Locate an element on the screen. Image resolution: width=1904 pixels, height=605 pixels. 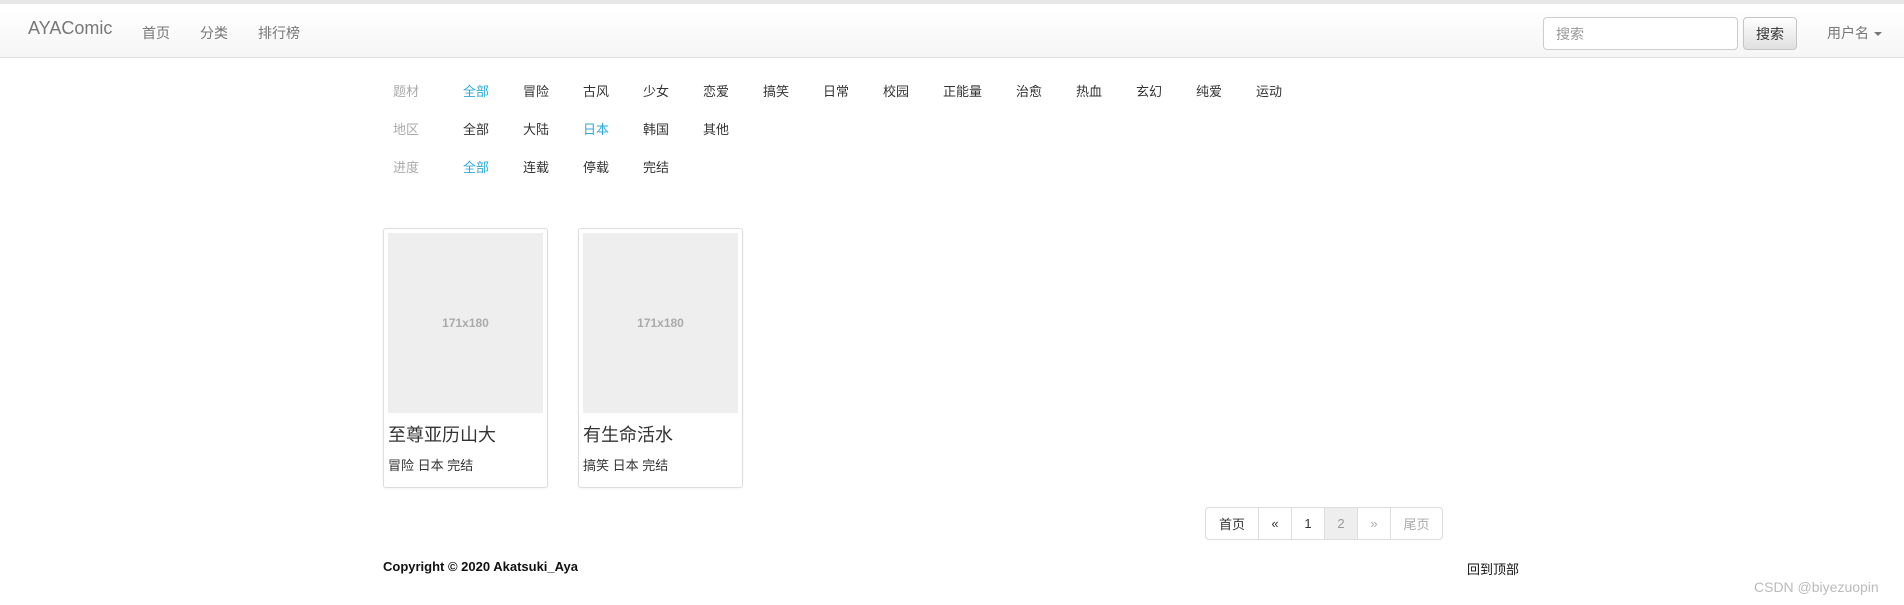
filter-option-progress: 完结 is located at coordinates (656, 166).